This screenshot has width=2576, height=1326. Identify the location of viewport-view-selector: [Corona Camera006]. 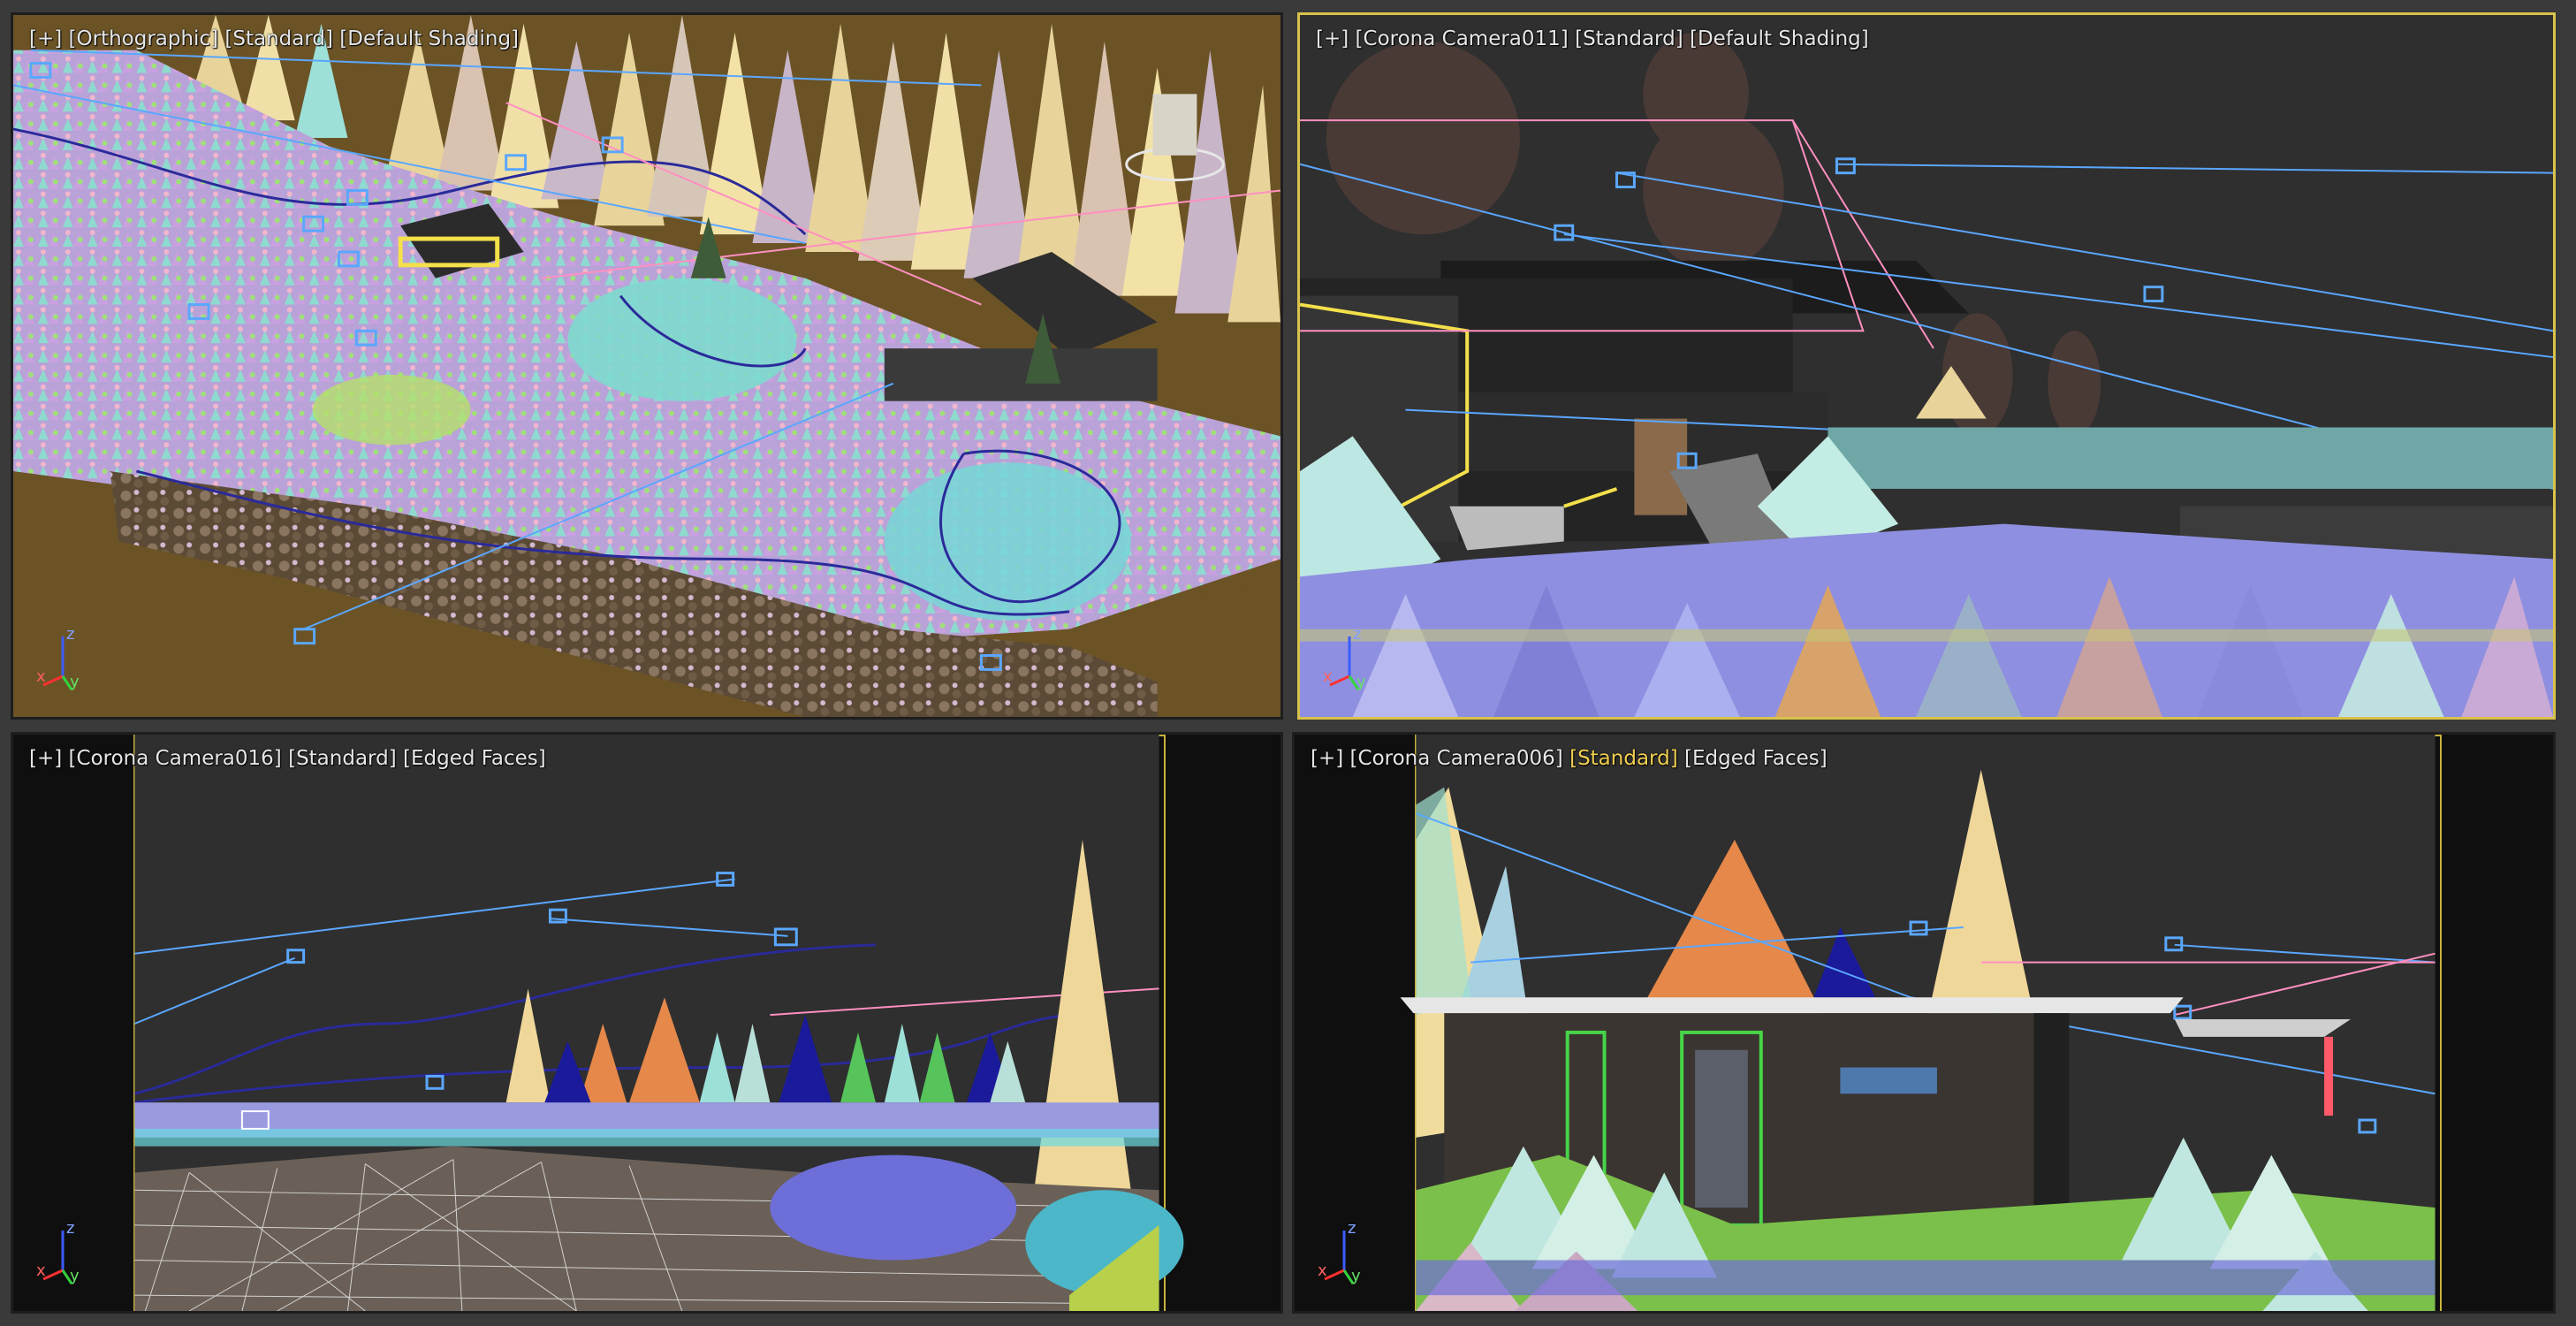
(1456, 758).